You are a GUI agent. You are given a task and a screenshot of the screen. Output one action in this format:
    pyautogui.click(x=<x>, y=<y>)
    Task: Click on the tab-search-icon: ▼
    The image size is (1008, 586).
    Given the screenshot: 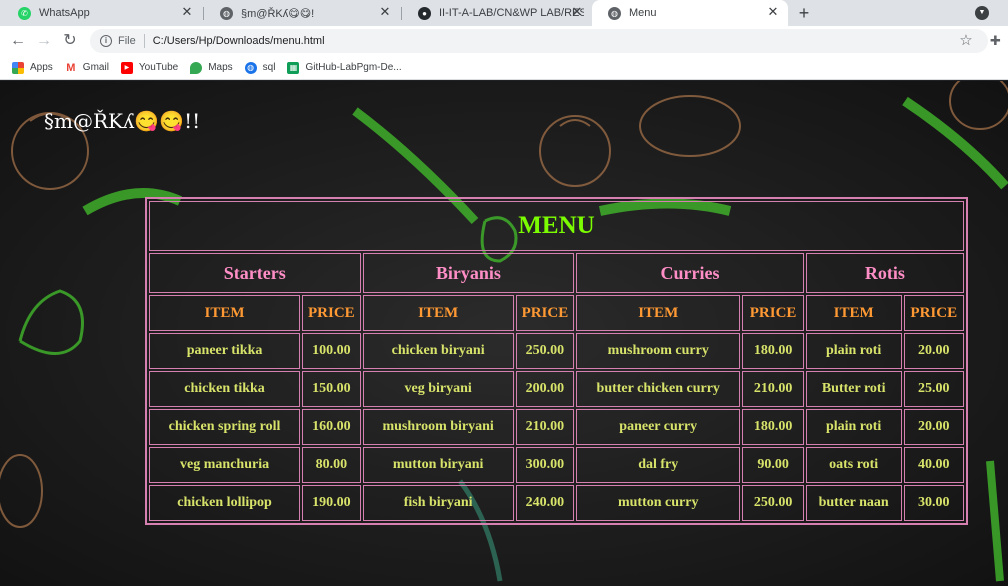 What is the action you would take?
    pyautogui.click(x=982, y=13)
    